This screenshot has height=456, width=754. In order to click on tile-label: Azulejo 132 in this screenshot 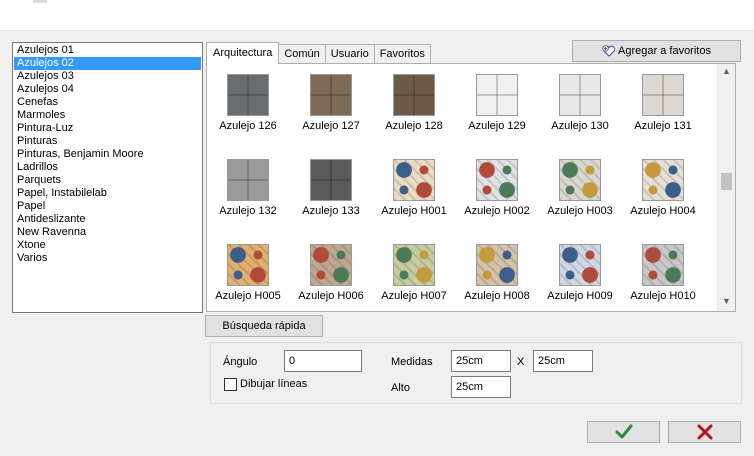, I will do `click(248, 211)`.